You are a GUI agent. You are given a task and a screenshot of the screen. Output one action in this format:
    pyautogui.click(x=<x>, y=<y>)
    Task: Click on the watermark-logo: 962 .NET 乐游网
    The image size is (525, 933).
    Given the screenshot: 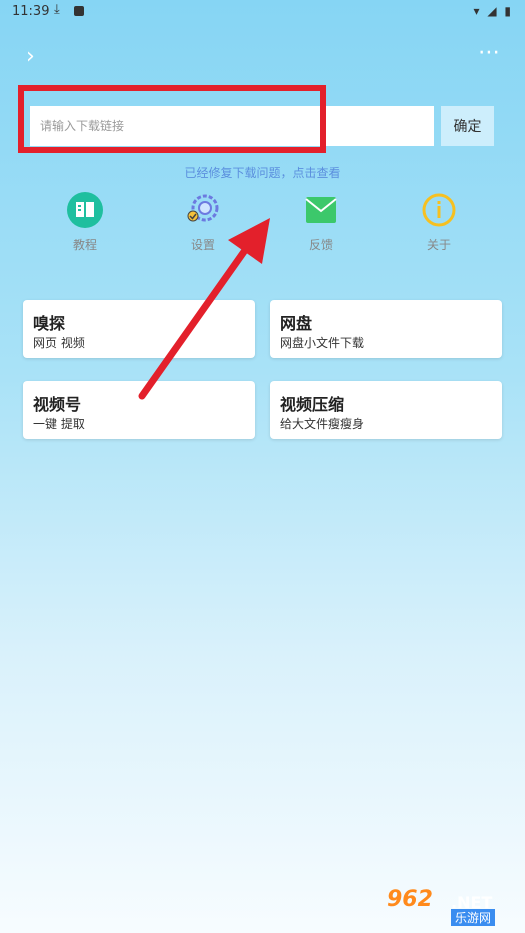 What is the action you would take?
    pyautogui.click(x=451, y=907)
    